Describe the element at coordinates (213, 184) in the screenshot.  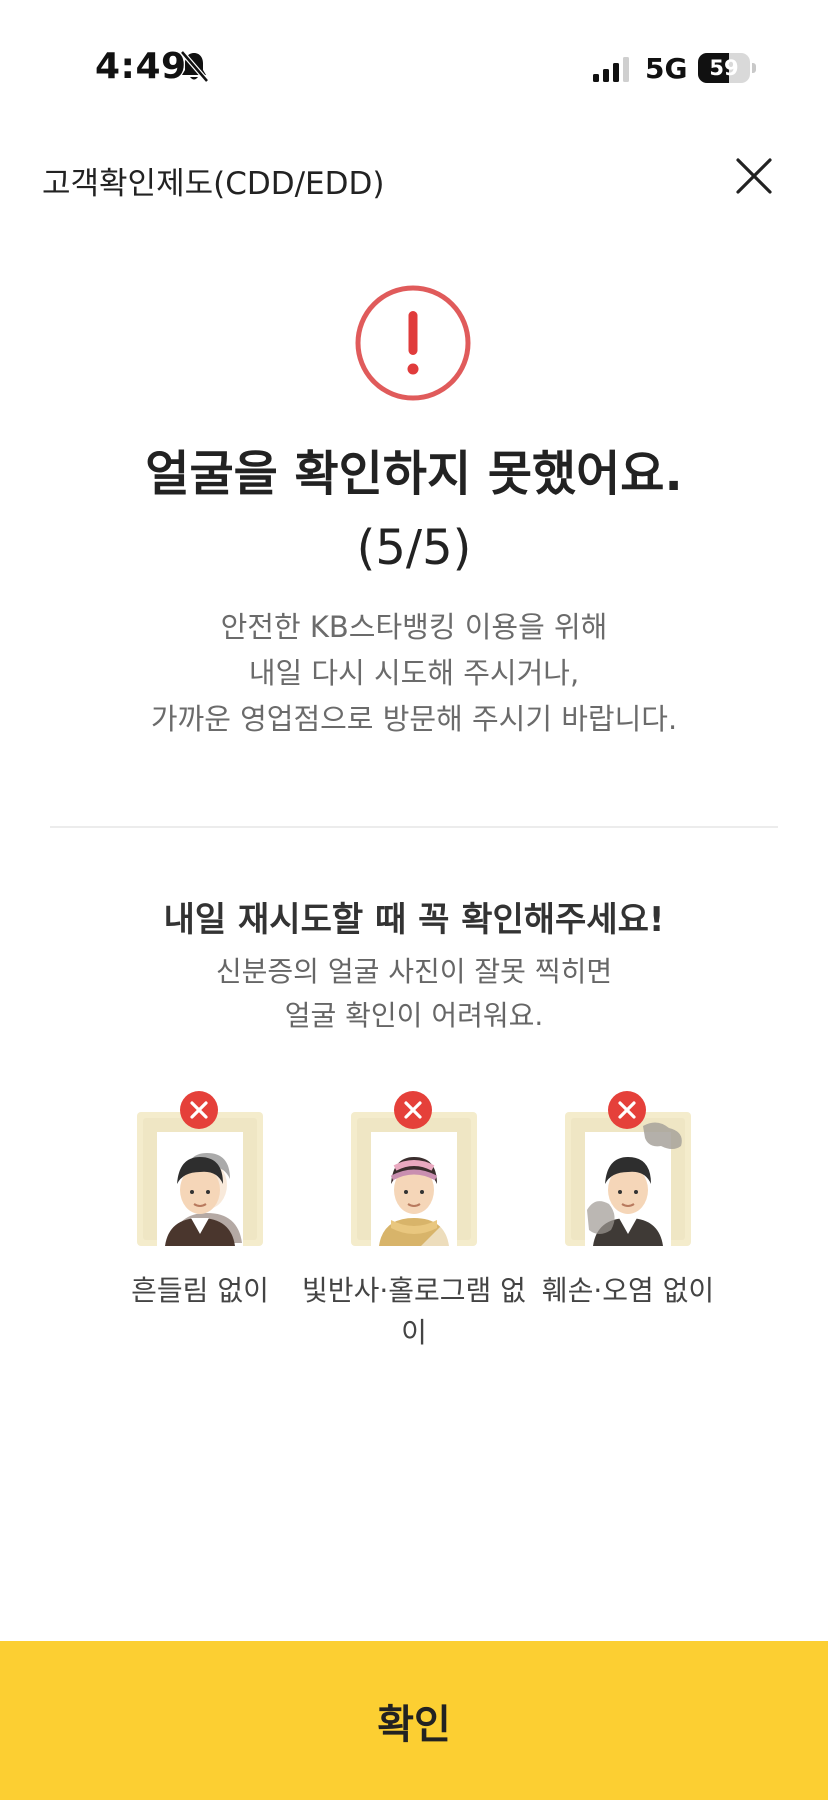
I see `page-title: 고객확인제도(CDD/EDD)` at that location.